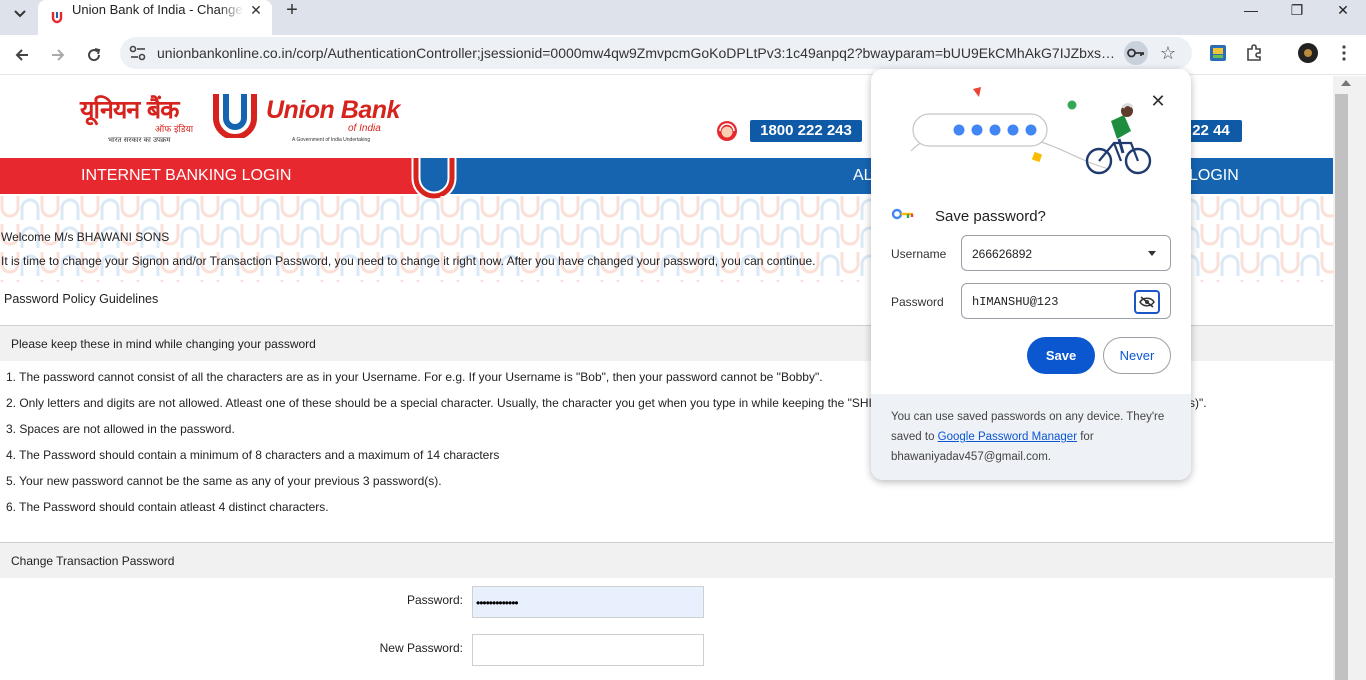 The height and width of the screenshot is (680, 1366). I want to click on helpline-number: 1800 222 243, so click(806, 131).